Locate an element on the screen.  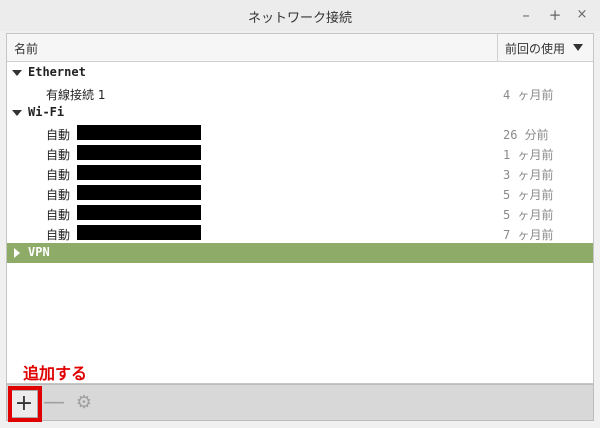
add-button-highlight-box is located at coordinates (25, 404).